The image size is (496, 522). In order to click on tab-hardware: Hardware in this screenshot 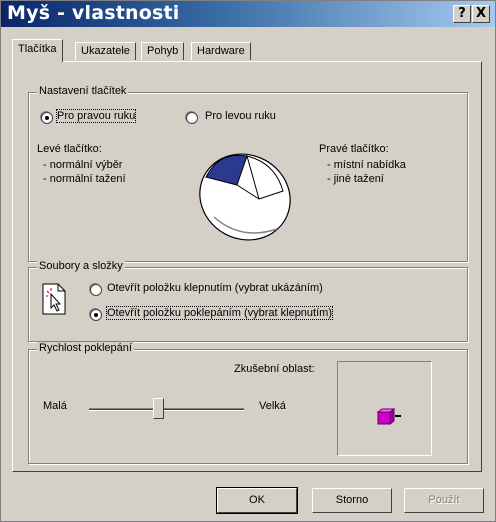, I will do `click(221, 51)`.